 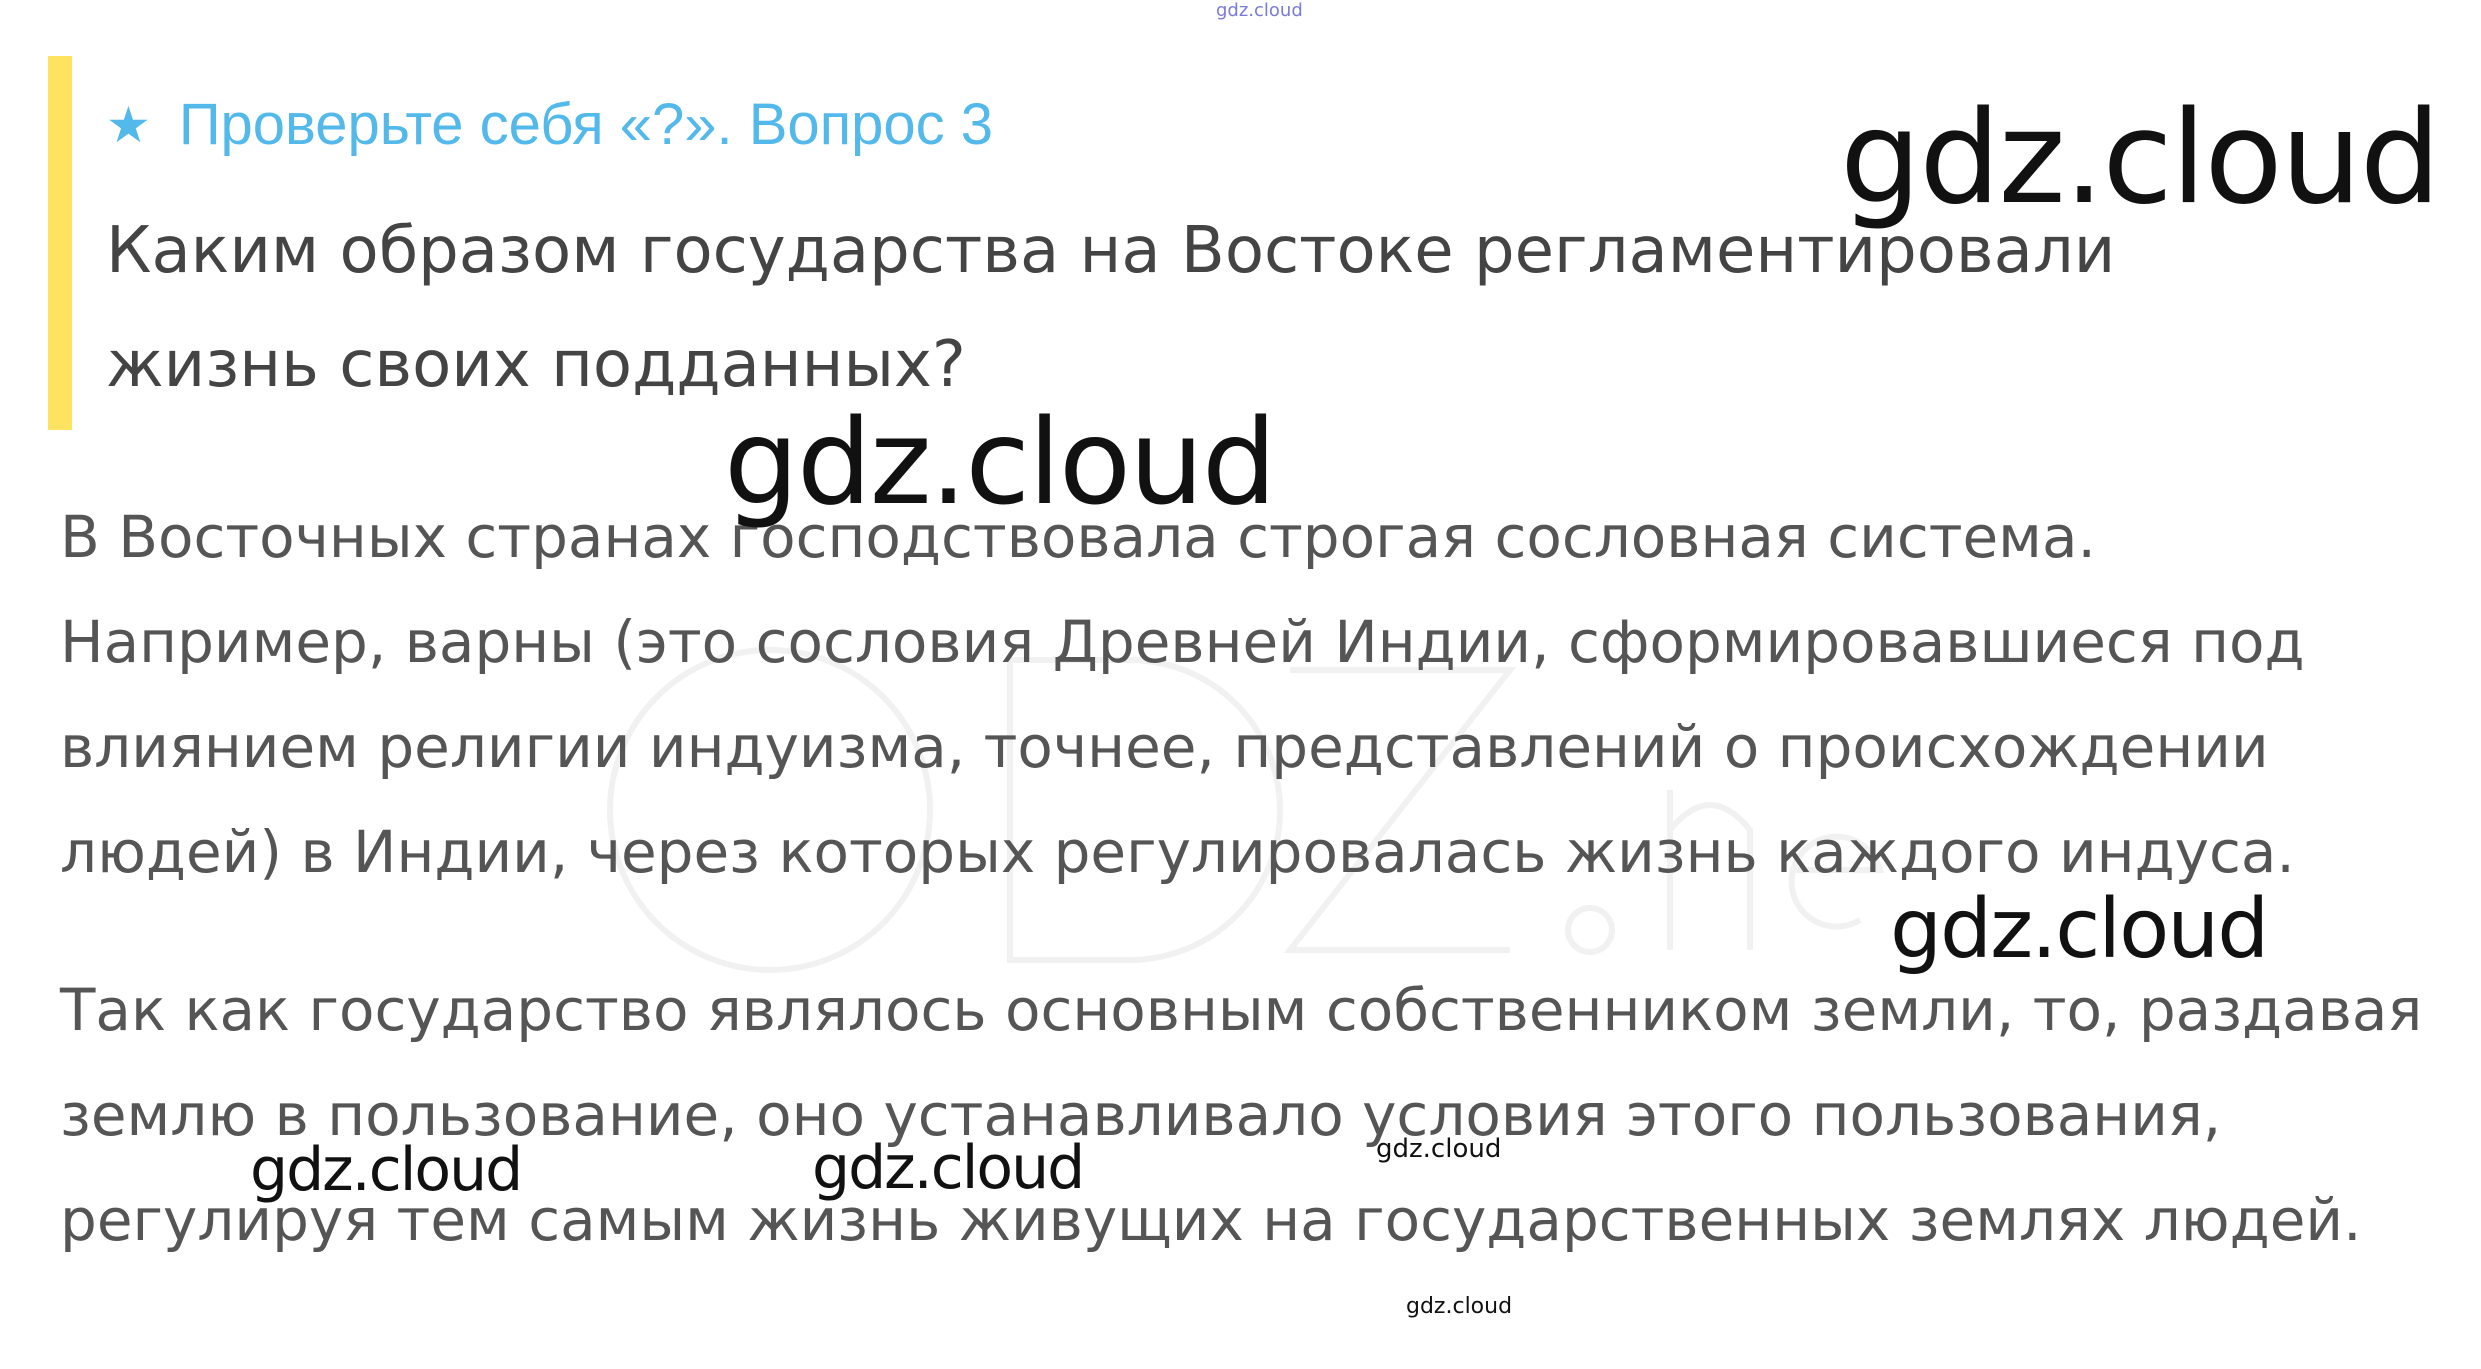 I want to click on watermark-top: gdz.cloud, so click(x=1259, y=10).